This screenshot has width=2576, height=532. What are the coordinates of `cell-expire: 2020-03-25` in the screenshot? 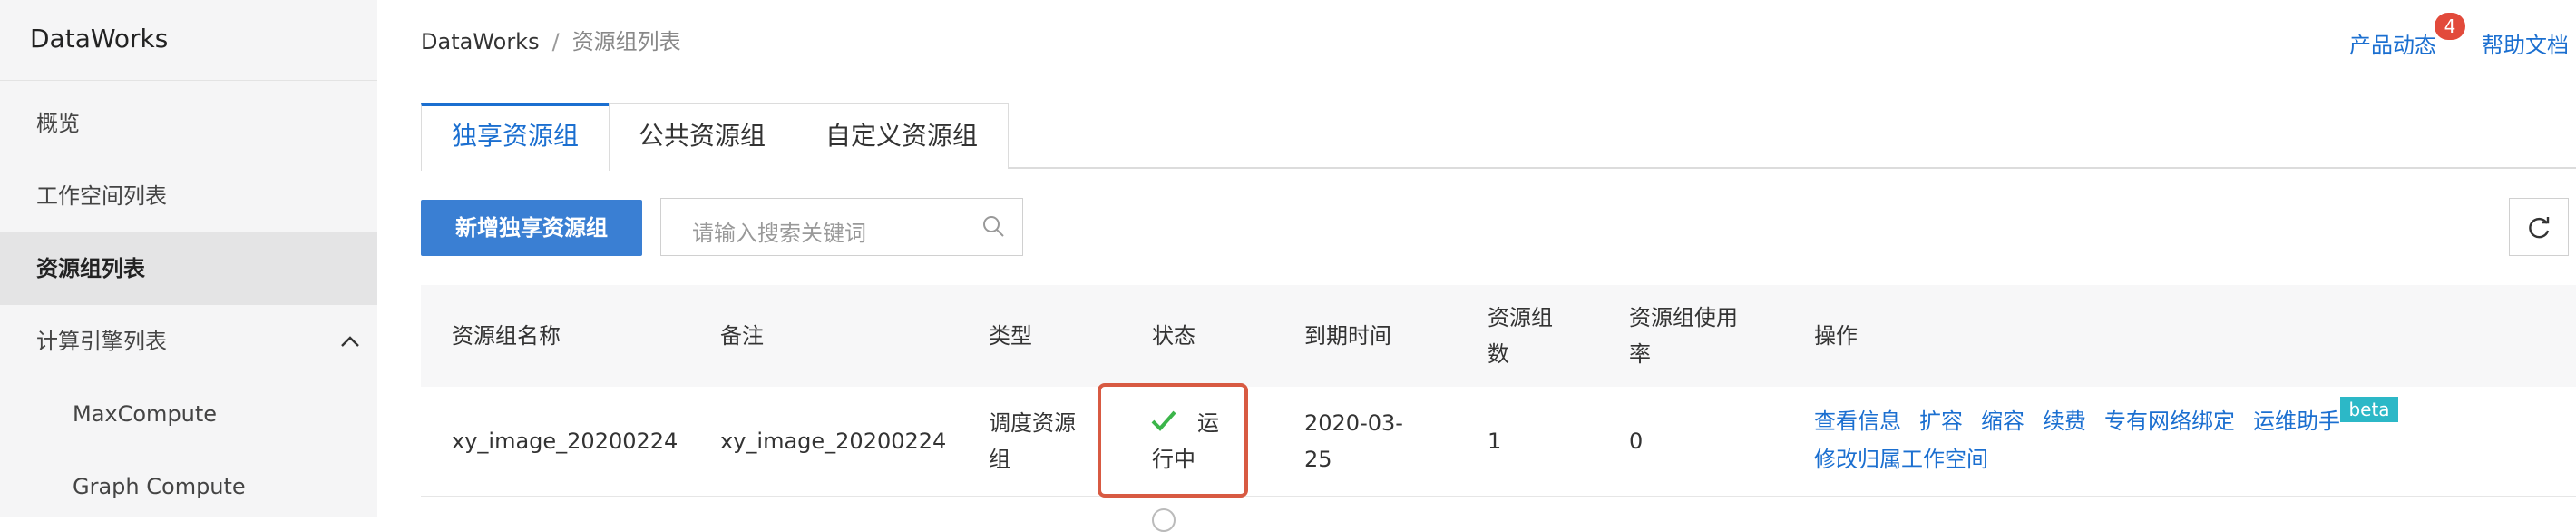 It's located at (1353, 441).